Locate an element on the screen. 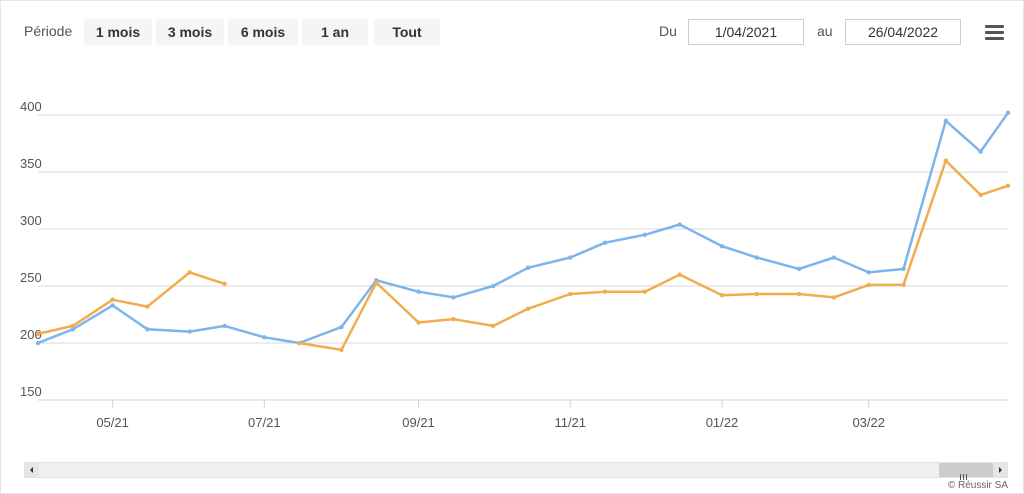 The height and width of the screenshot is (494, 1024). to-date-input: 26/04/2022 is located at coordinates (903, 32).